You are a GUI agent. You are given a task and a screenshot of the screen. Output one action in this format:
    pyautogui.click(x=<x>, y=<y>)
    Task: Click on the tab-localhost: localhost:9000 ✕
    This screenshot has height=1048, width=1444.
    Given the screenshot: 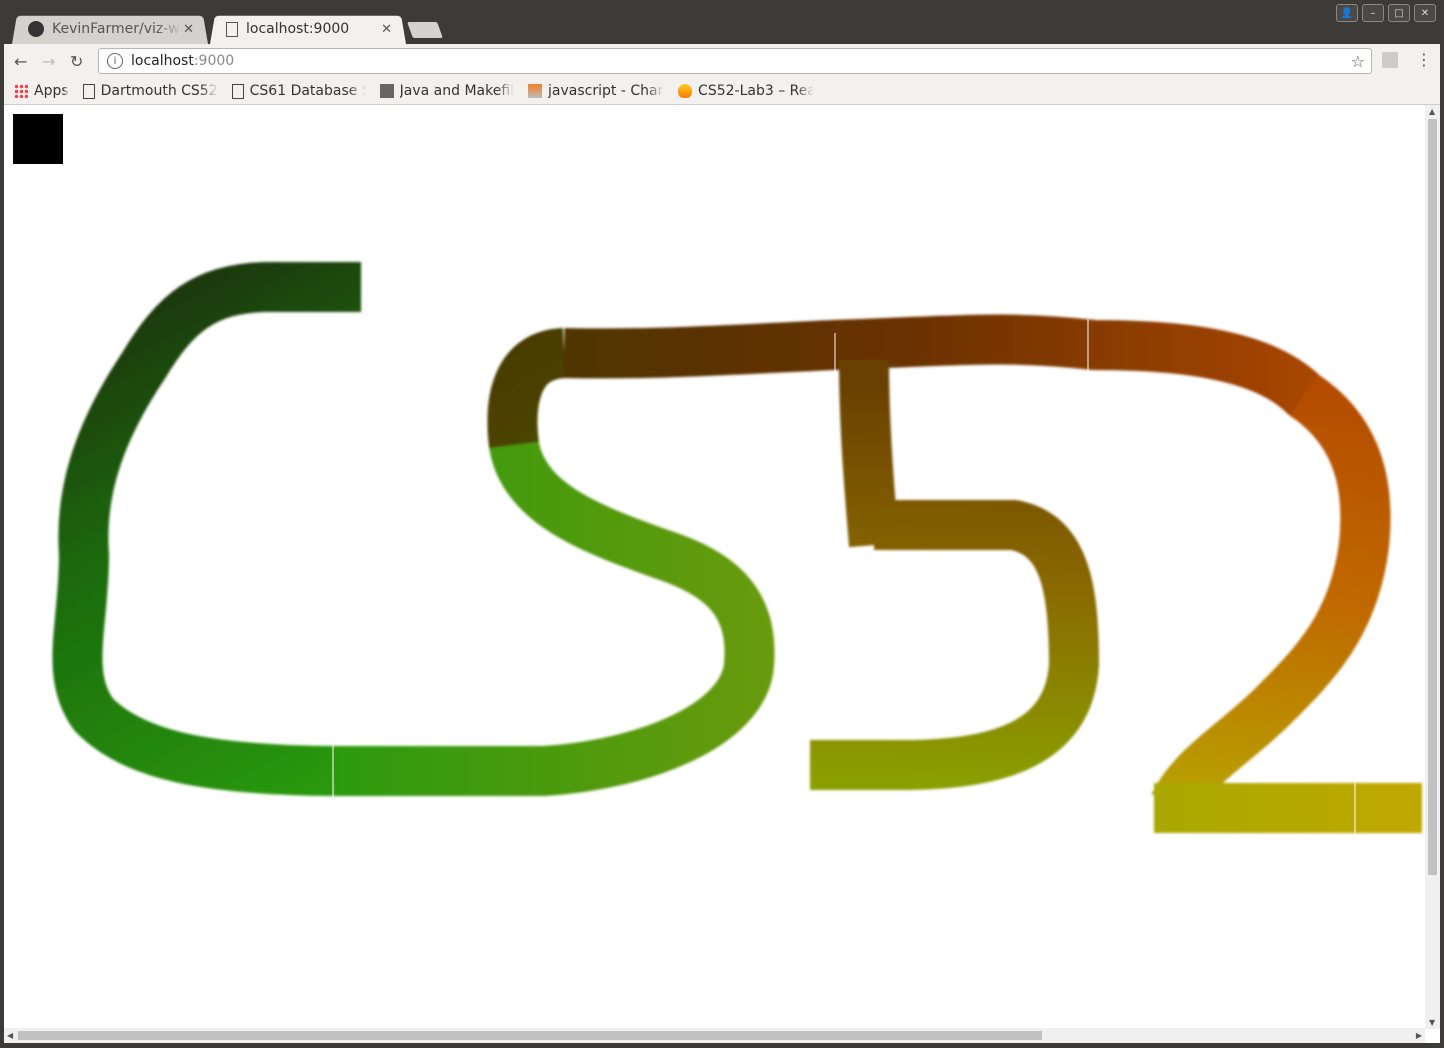 What is the action you would take?
    pyautogui.click(x=308, y=29)
    